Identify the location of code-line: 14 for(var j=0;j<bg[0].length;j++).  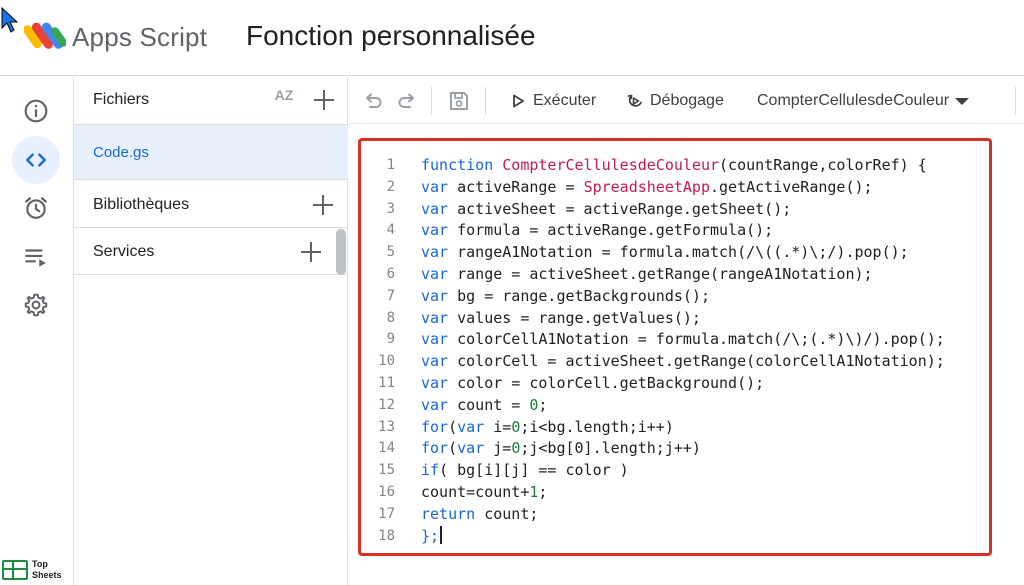
(676, 449).